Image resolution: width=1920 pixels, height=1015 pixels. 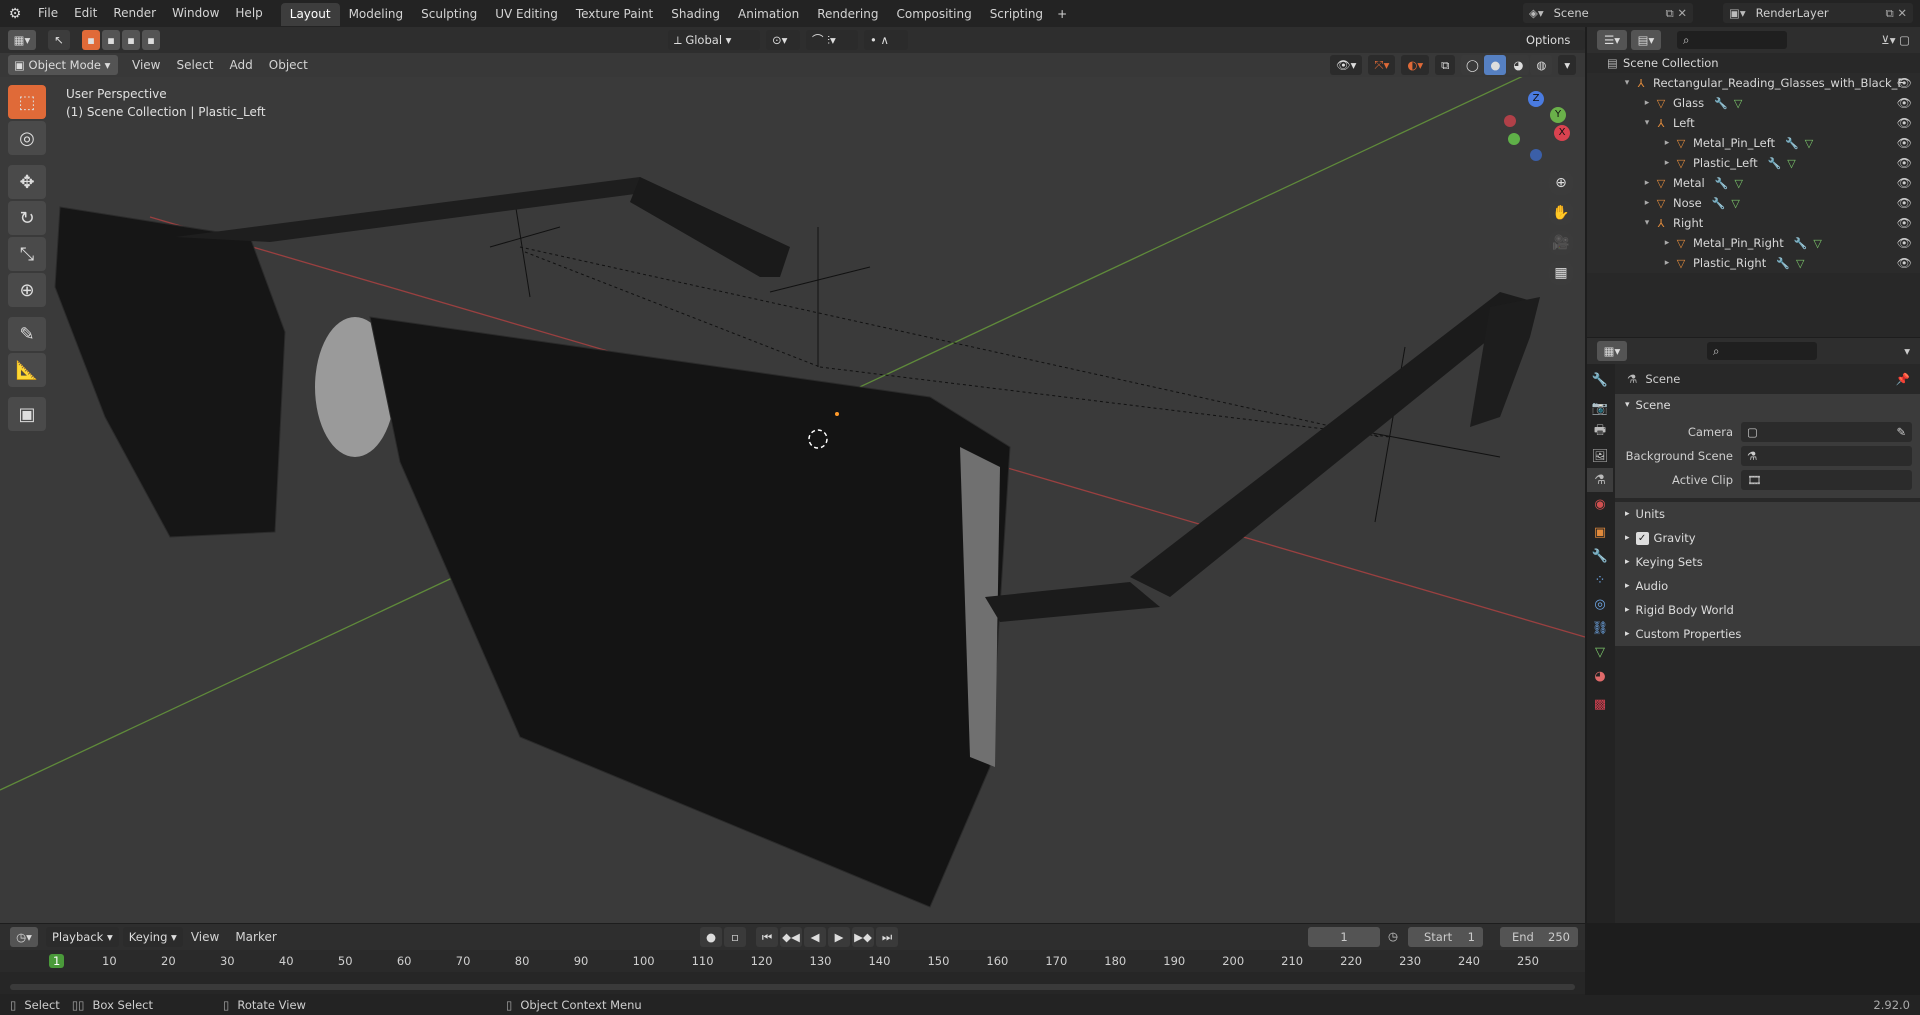 I want to click on play-icon: ▶, so click(x=839, y=937).